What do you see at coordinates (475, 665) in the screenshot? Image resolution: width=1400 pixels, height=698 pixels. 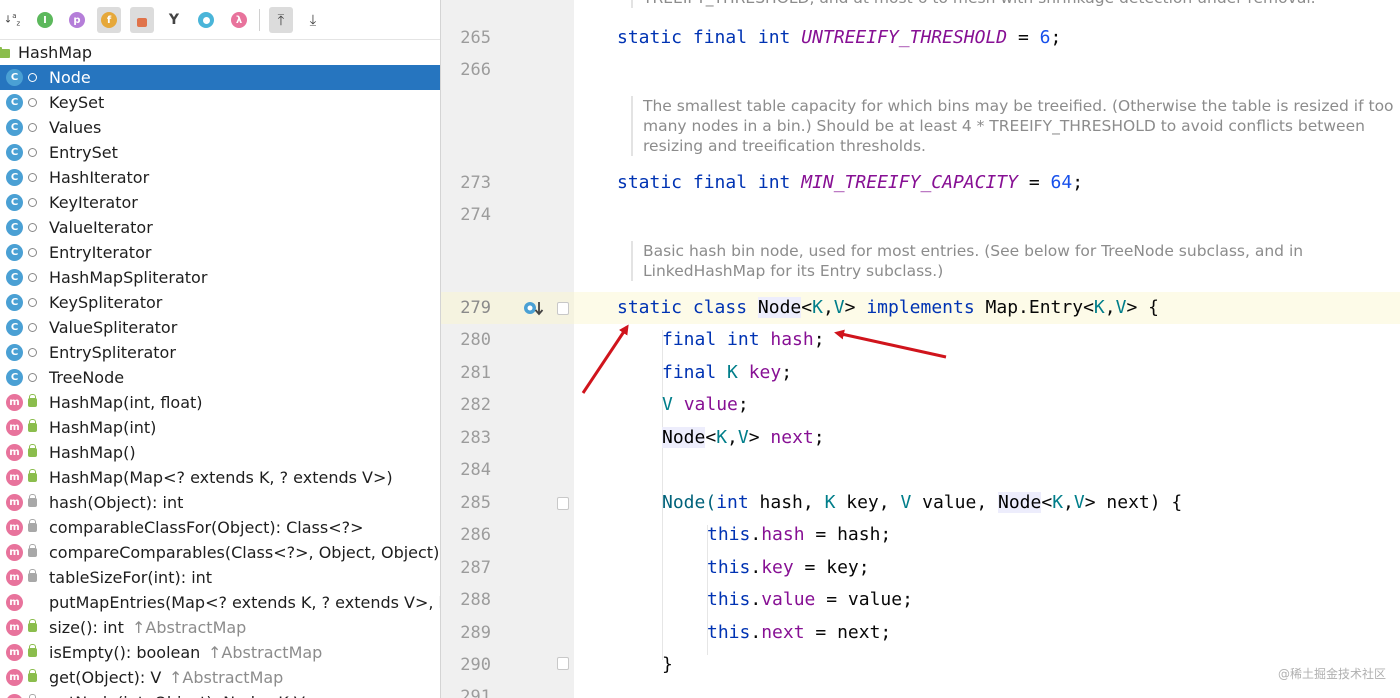 I see `line-number: 290` at bounding box center [475, 665].